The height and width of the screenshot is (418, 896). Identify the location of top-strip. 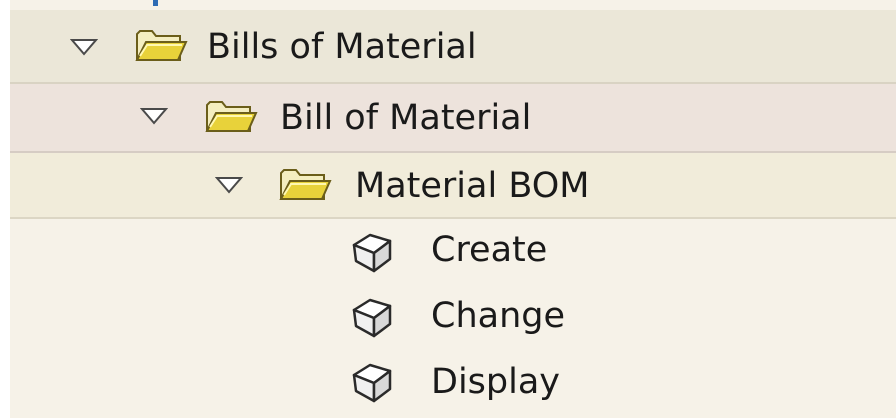
(453, 5).